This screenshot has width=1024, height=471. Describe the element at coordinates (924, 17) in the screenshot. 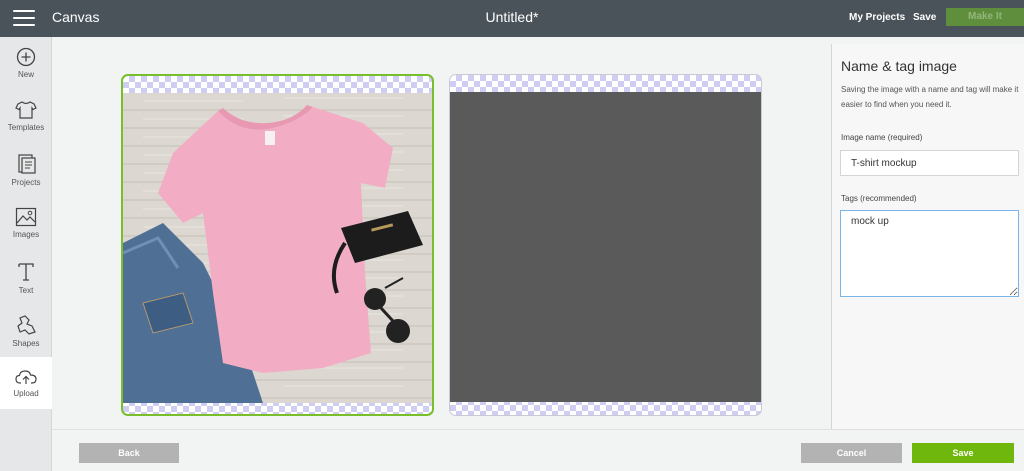

I see `top-save-link: Save` at that location.